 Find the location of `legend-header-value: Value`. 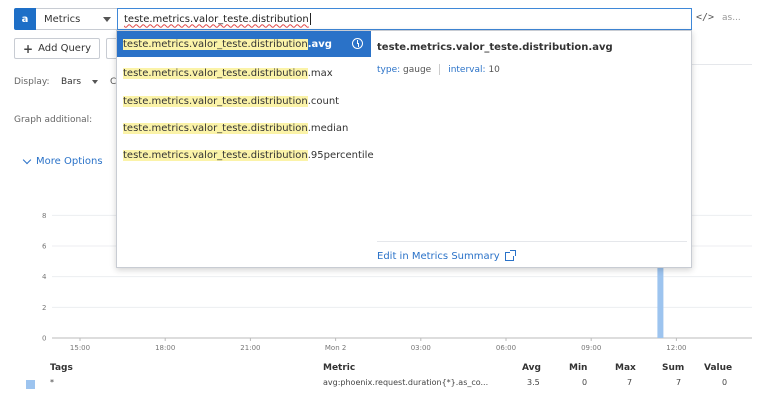

legend-header-value: Value is located at coordinates (718, 368).